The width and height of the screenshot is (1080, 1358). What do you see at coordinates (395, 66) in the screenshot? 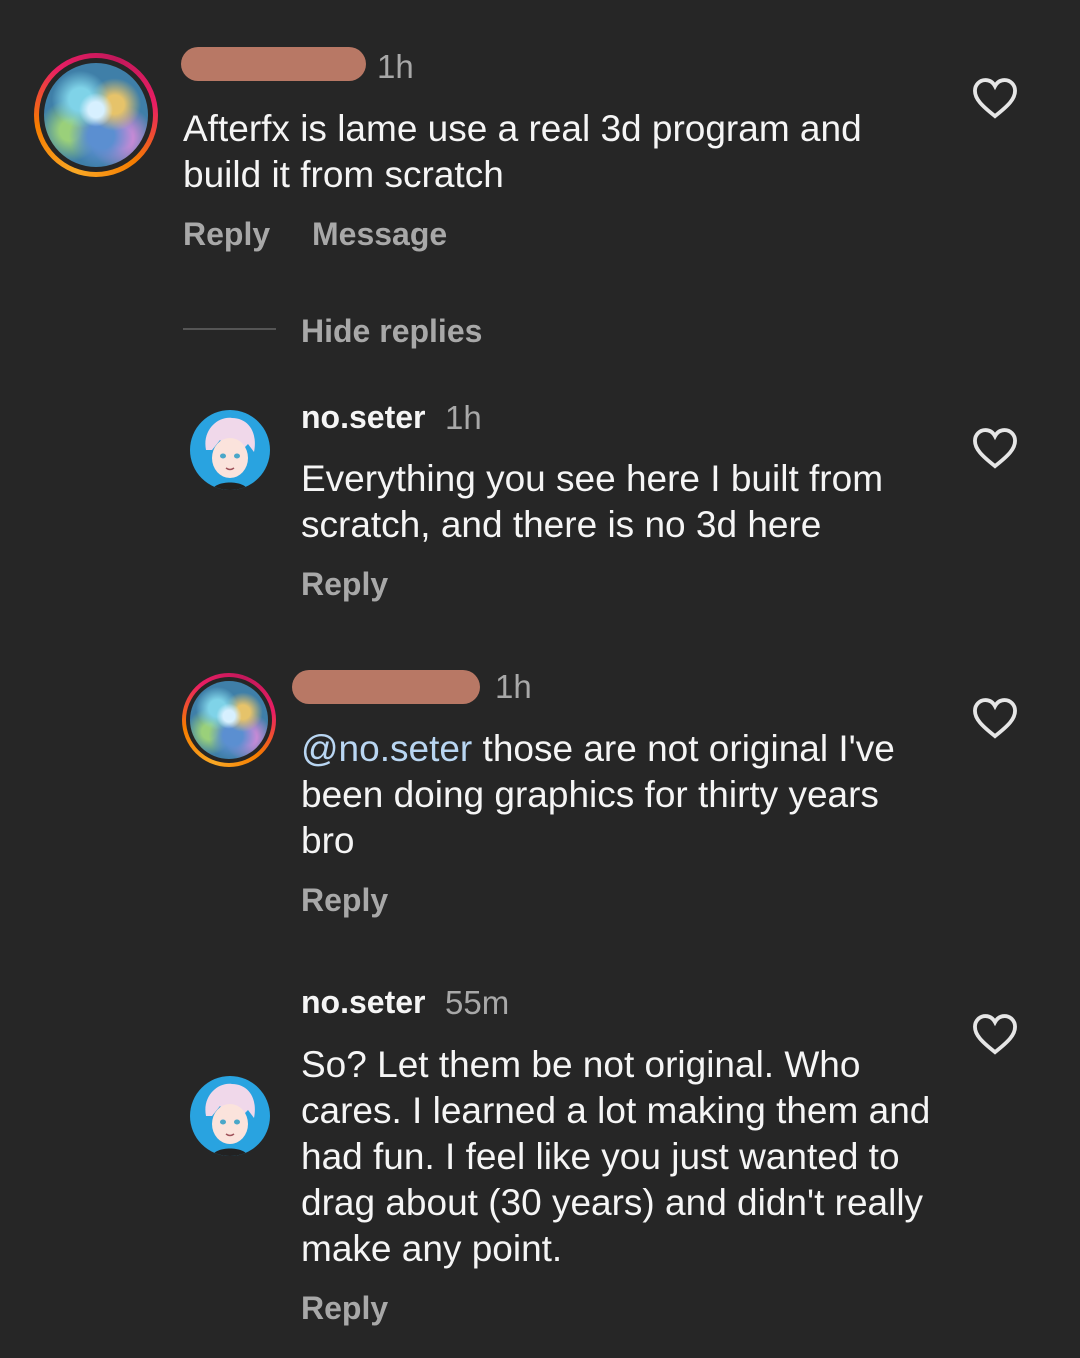
I see `comment-time: 1h` at bounding box center [395, 66].